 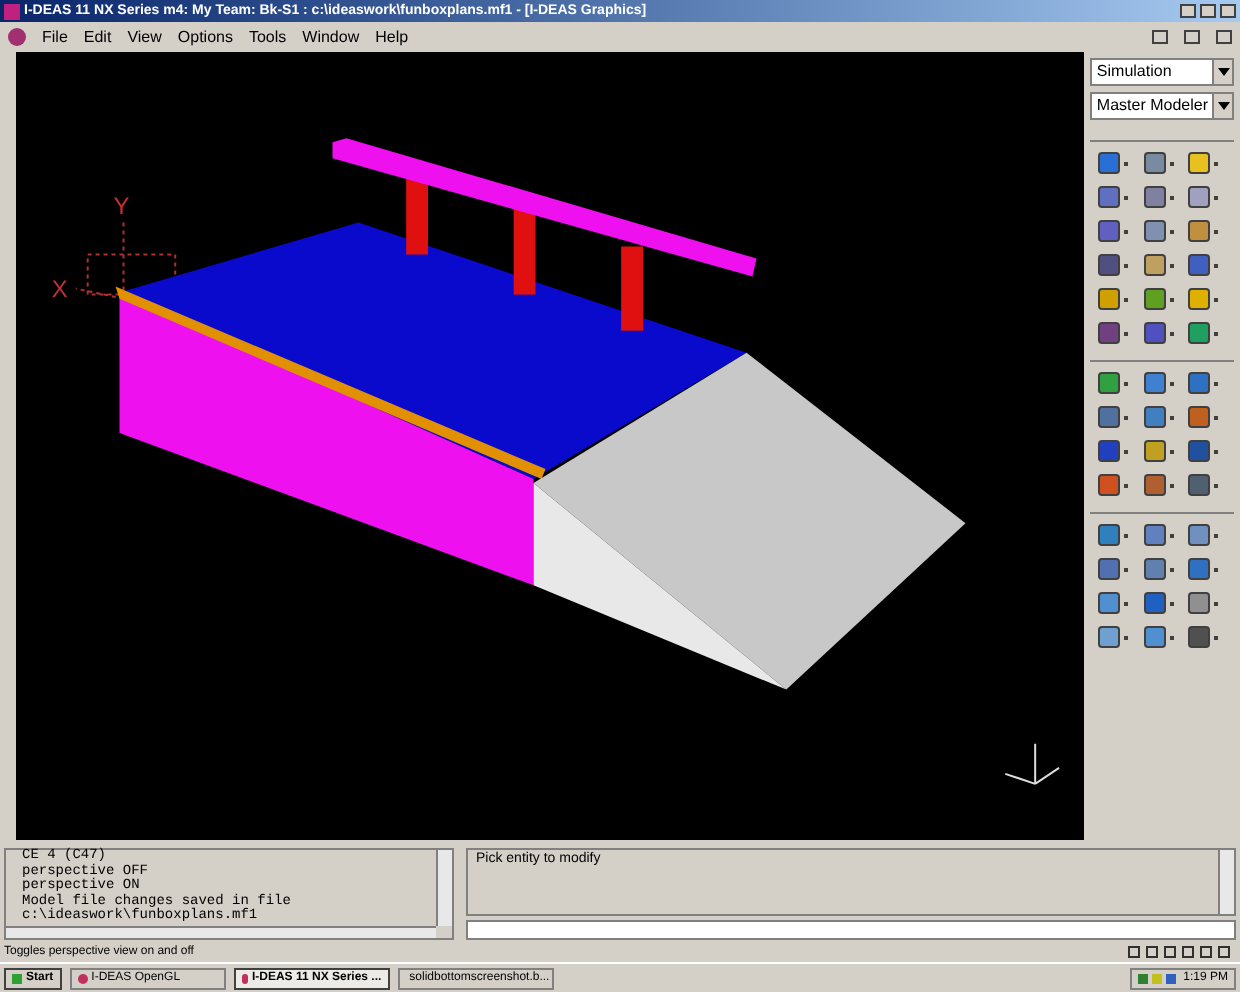 I want to click on dropdown: Simulation, so click(x=1162, y=72).